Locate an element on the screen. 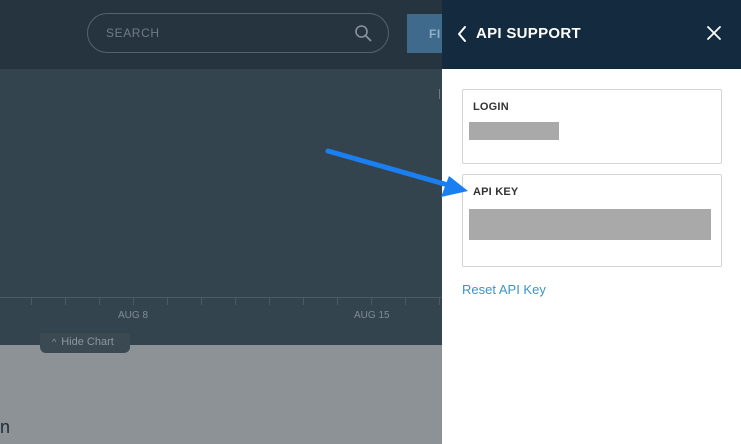 This screenshot has height=444, width=741. search-box: SEARCH is located at coordinates (238, 33).